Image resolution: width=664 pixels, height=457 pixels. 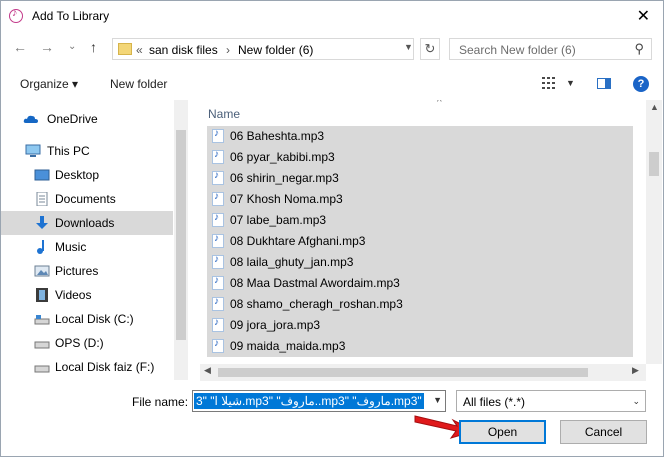 What do you see at coordinates (138, 84) in the screenshot?
I see `new-folder-button: New folder` at bounding box center [138, 84].